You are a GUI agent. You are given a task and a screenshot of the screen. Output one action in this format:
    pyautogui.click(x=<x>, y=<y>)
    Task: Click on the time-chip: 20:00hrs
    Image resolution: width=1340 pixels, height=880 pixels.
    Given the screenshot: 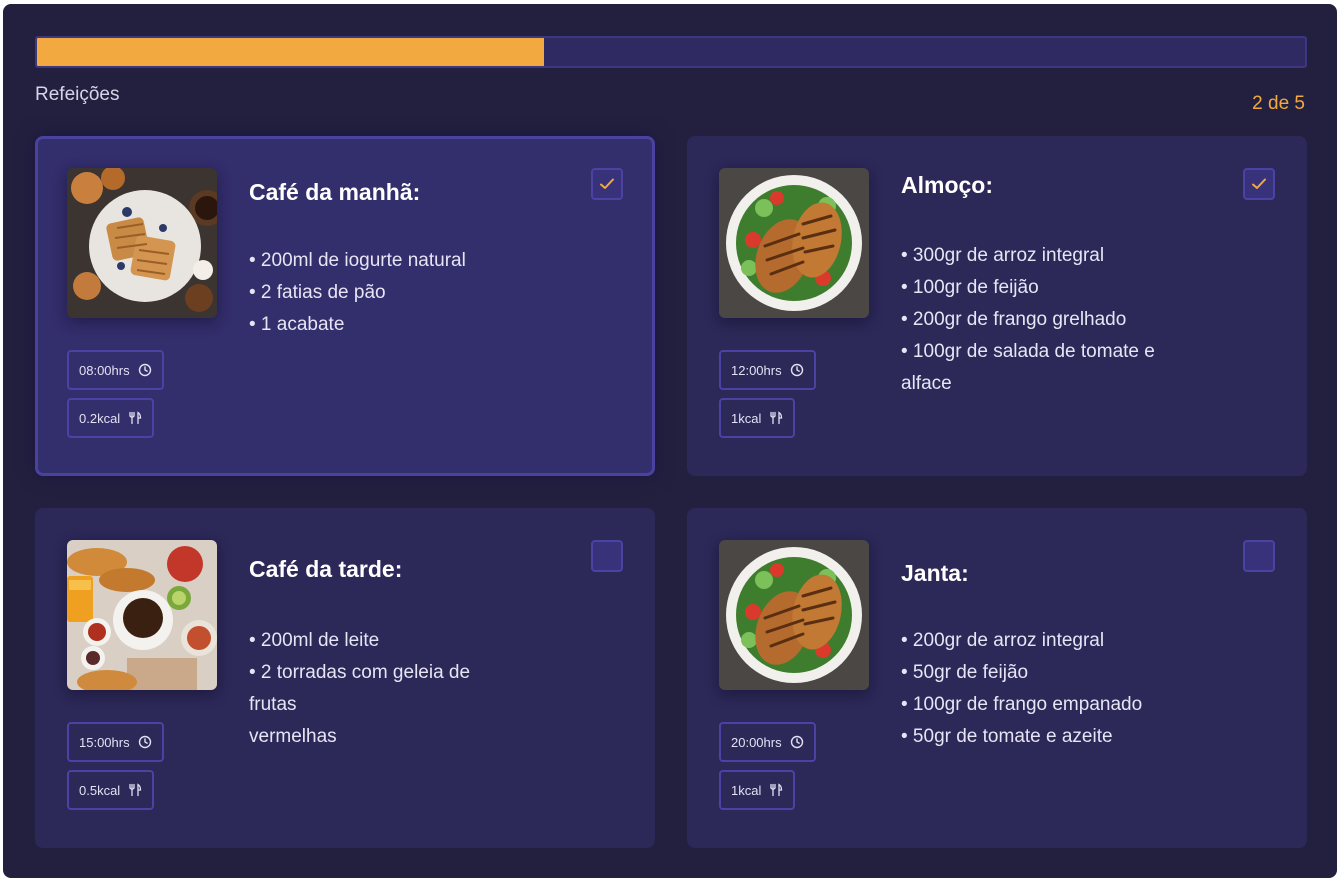 What is the action you would take?
    pyautogui.click(x=767, y=742)
    